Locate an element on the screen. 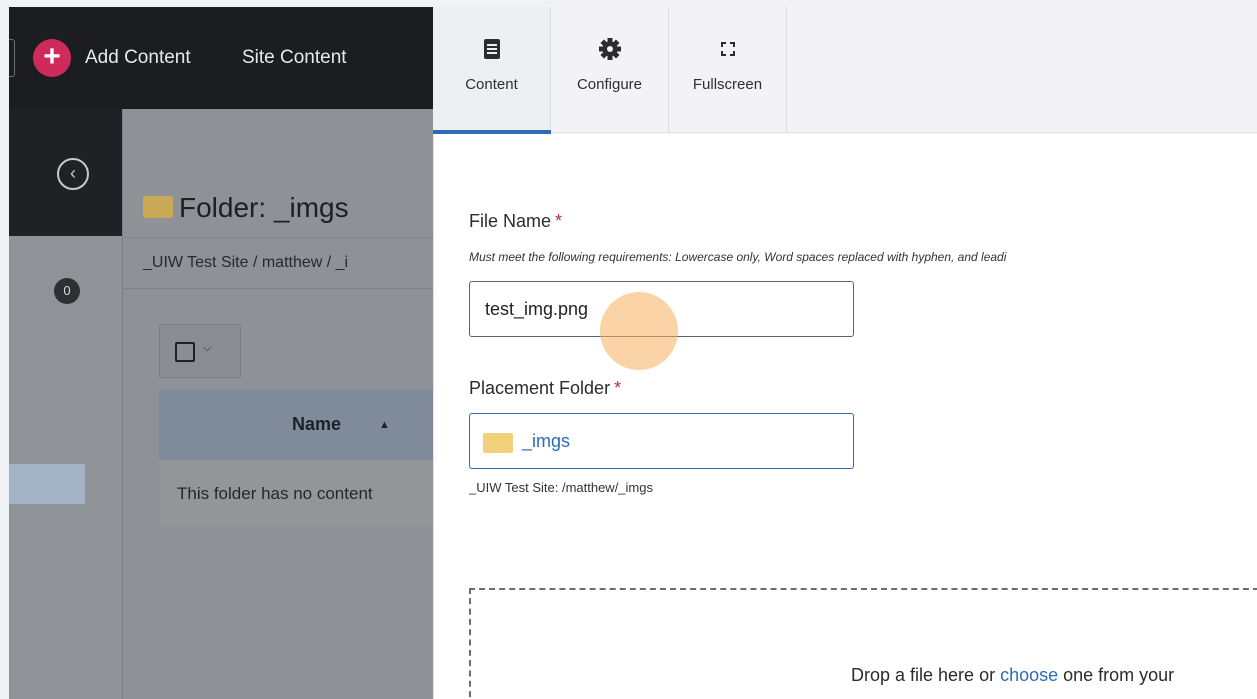 The image size is (1257, 699). tab-configure: Configure is located at coordinates (610, 70).